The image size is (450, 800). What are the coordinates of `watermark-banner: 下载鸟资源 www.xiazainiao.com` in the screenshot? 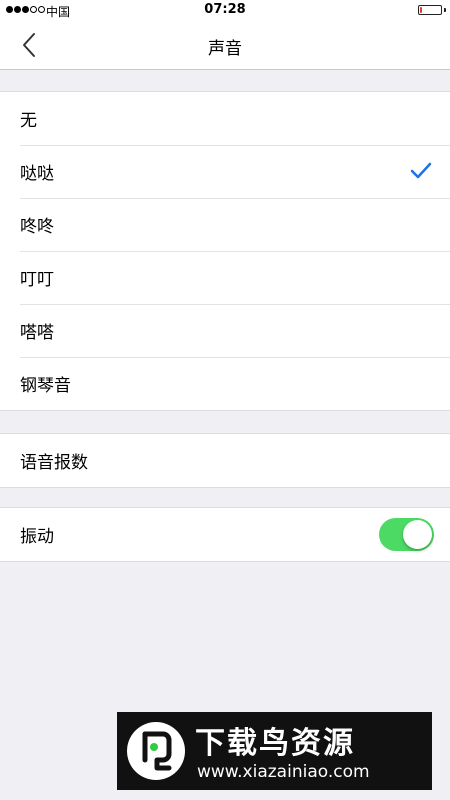 It's located at (274, 751).